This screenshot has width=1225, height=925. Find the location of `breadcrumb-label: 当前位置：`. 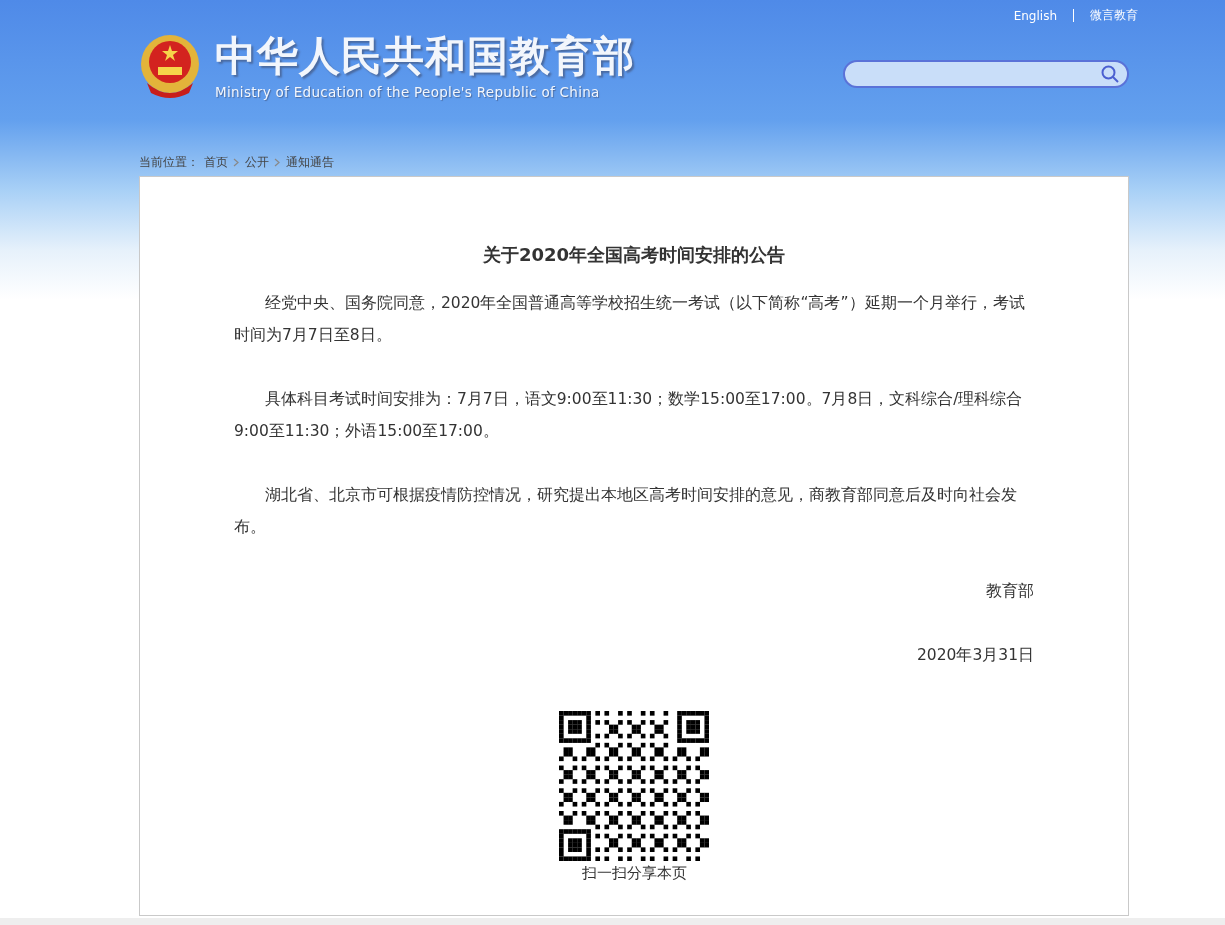

breadcrumb-label: 当前位置： is located at coordinates (169, 162).